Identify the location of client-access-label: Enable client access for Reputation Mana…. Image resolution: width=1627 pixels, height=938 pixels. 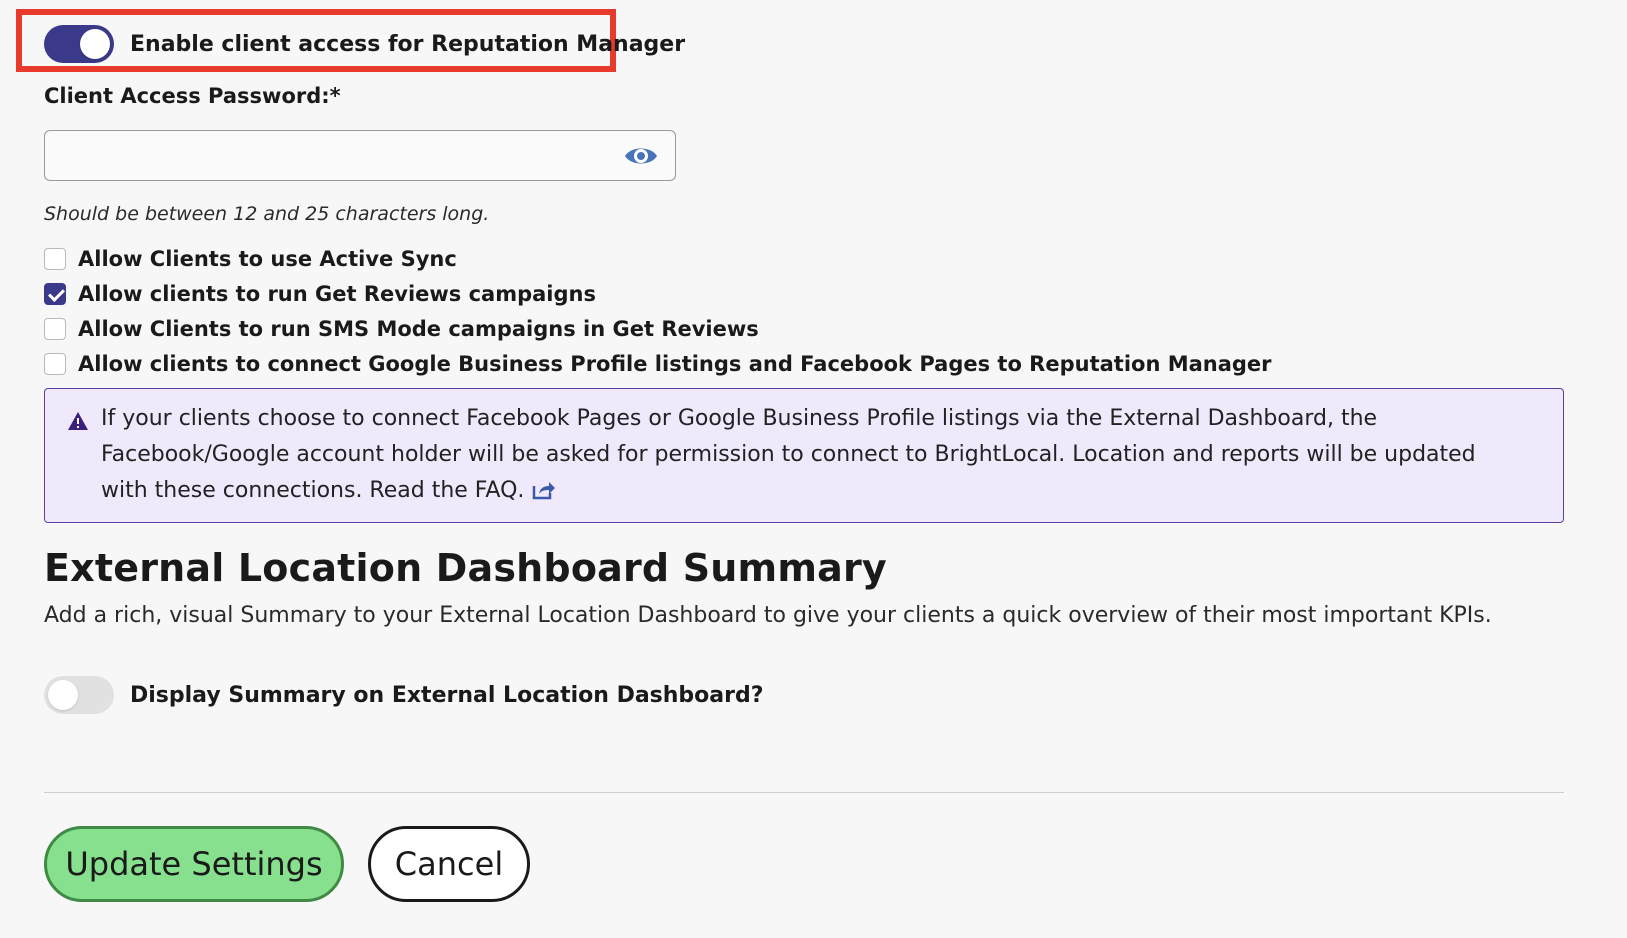
(408, 44).